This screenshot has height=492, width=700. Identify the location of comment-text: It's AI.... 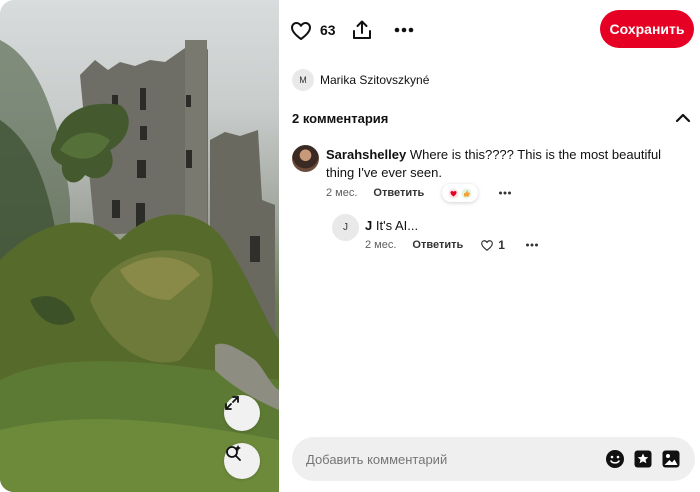
(397, 225).